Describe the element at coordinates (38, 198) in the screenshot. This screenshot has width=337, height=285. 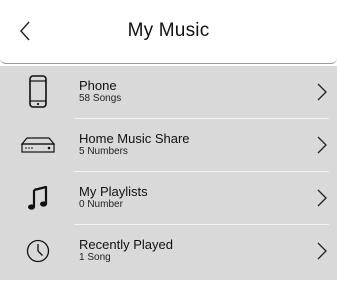
I see `music-note-icon` at that location.